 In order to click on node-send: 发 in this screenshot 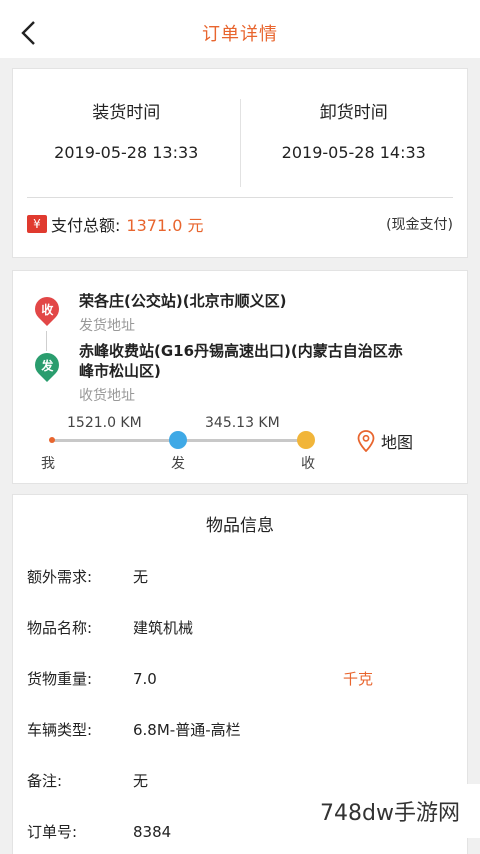, I will do `click(178, 464)`.